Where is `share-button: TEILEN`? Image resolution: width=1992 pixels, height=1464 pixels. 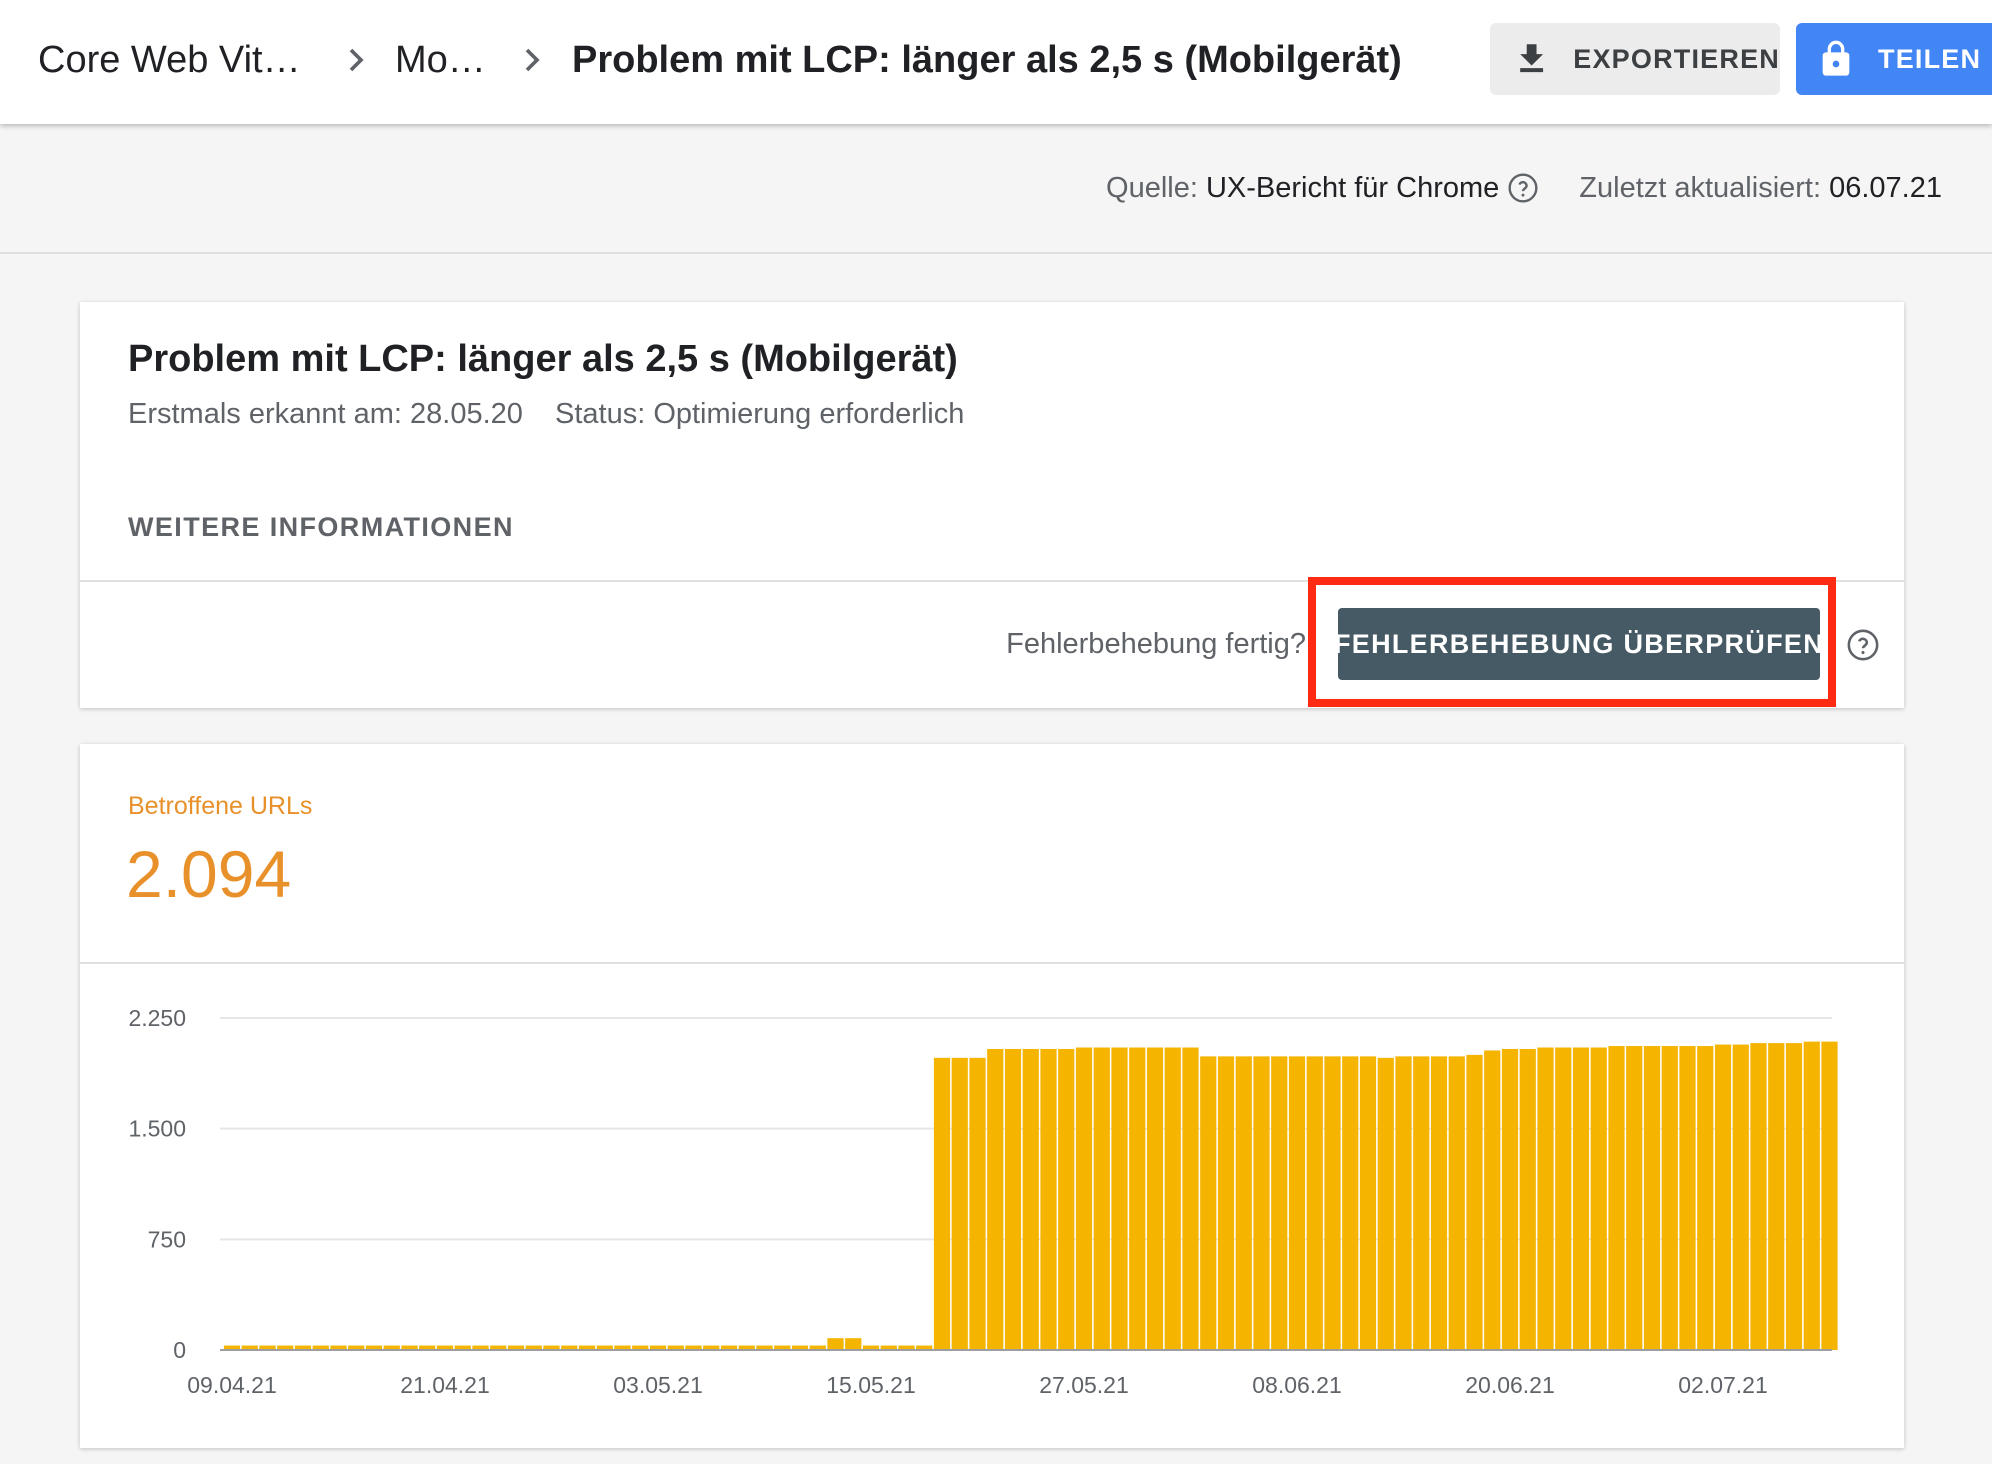
share-button: TEILEN is located at coordinates (1894, 59).